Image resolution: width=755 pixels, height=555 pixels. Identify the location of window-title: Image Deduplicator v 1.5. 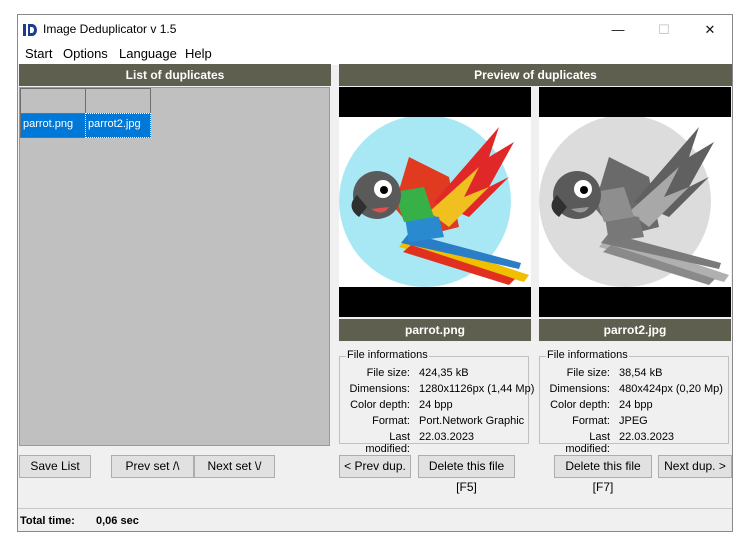
(110, 29).